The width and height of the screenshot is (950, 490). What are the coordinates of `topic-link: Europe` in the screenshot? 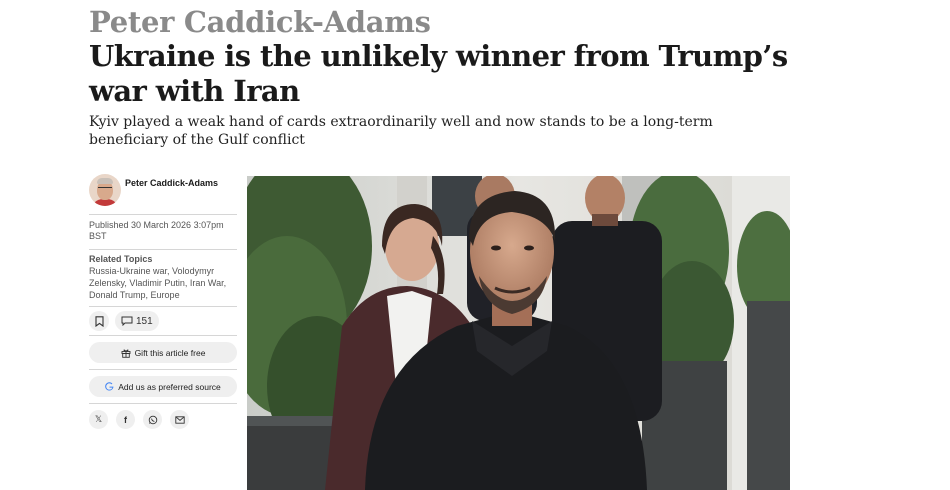 It's located at (165, 295).